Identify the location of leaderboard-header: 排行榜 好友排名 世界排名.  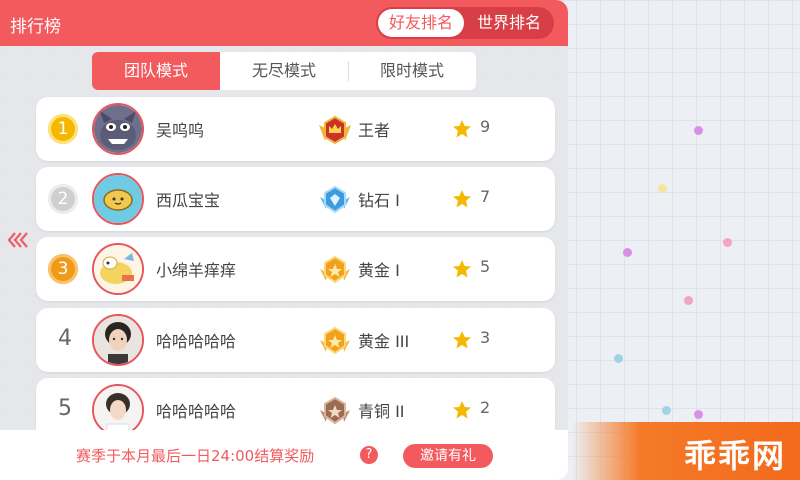
(284, 23).